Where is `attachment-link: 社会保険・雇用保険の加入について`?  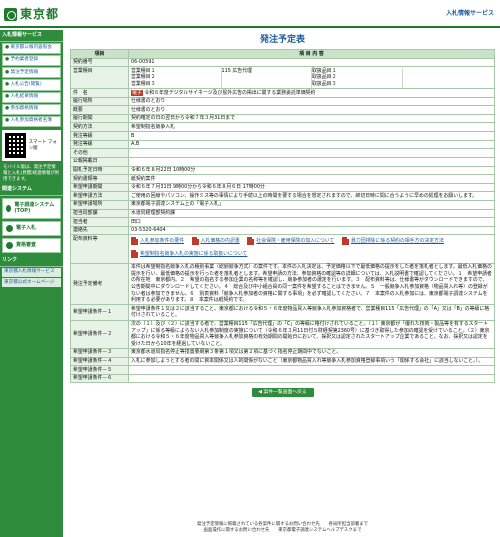
attachment-link: 社会保険・雇用保険の加入について is located at coordinates (290, 241).